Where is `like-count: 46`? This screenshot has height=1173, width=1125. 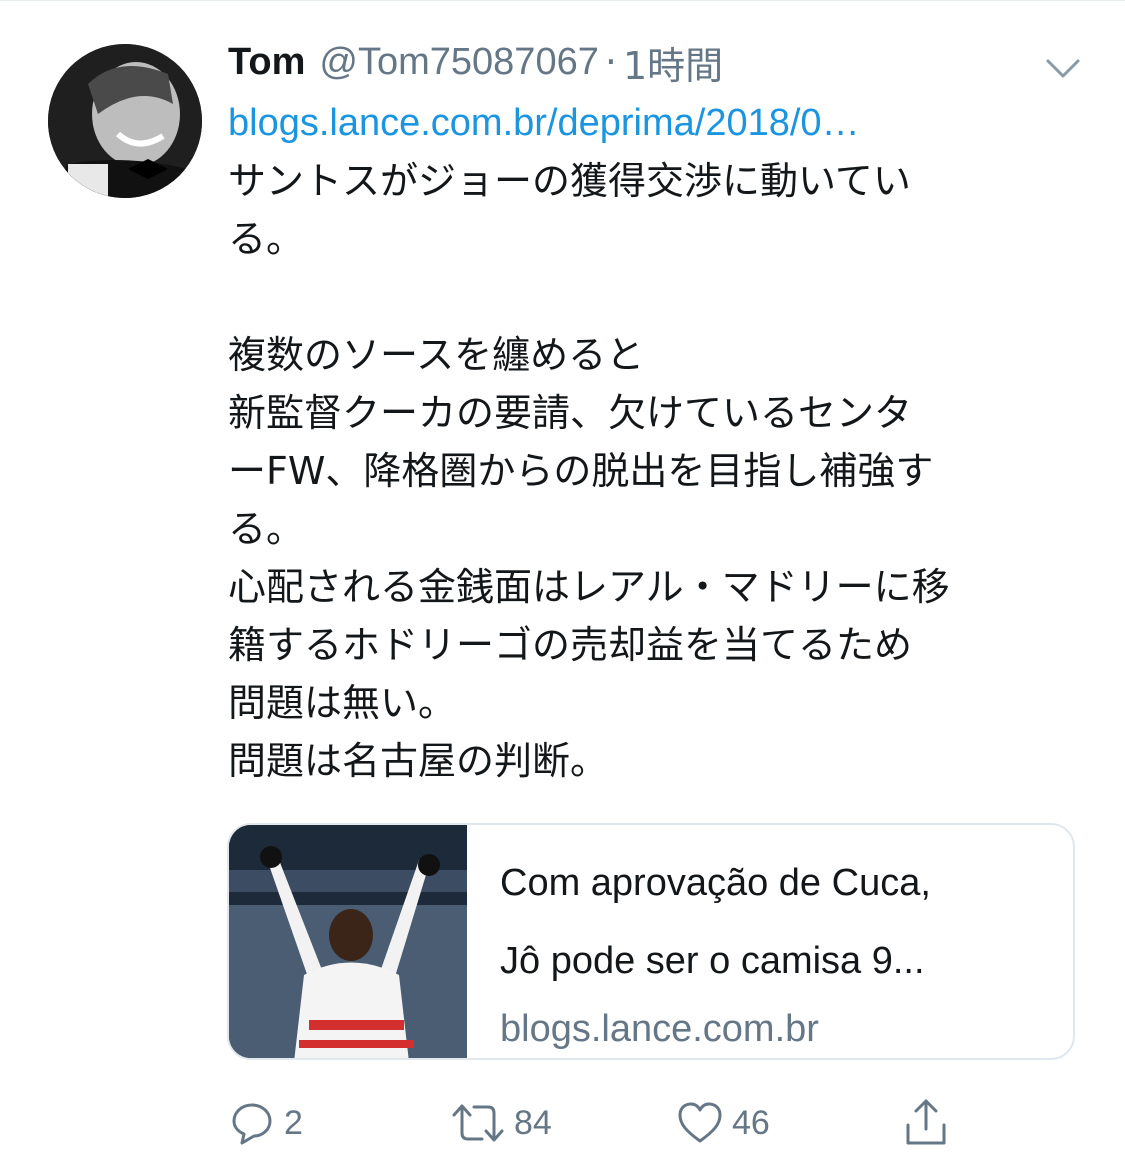
like-count: 46 is located at coordinates (751, 1122).